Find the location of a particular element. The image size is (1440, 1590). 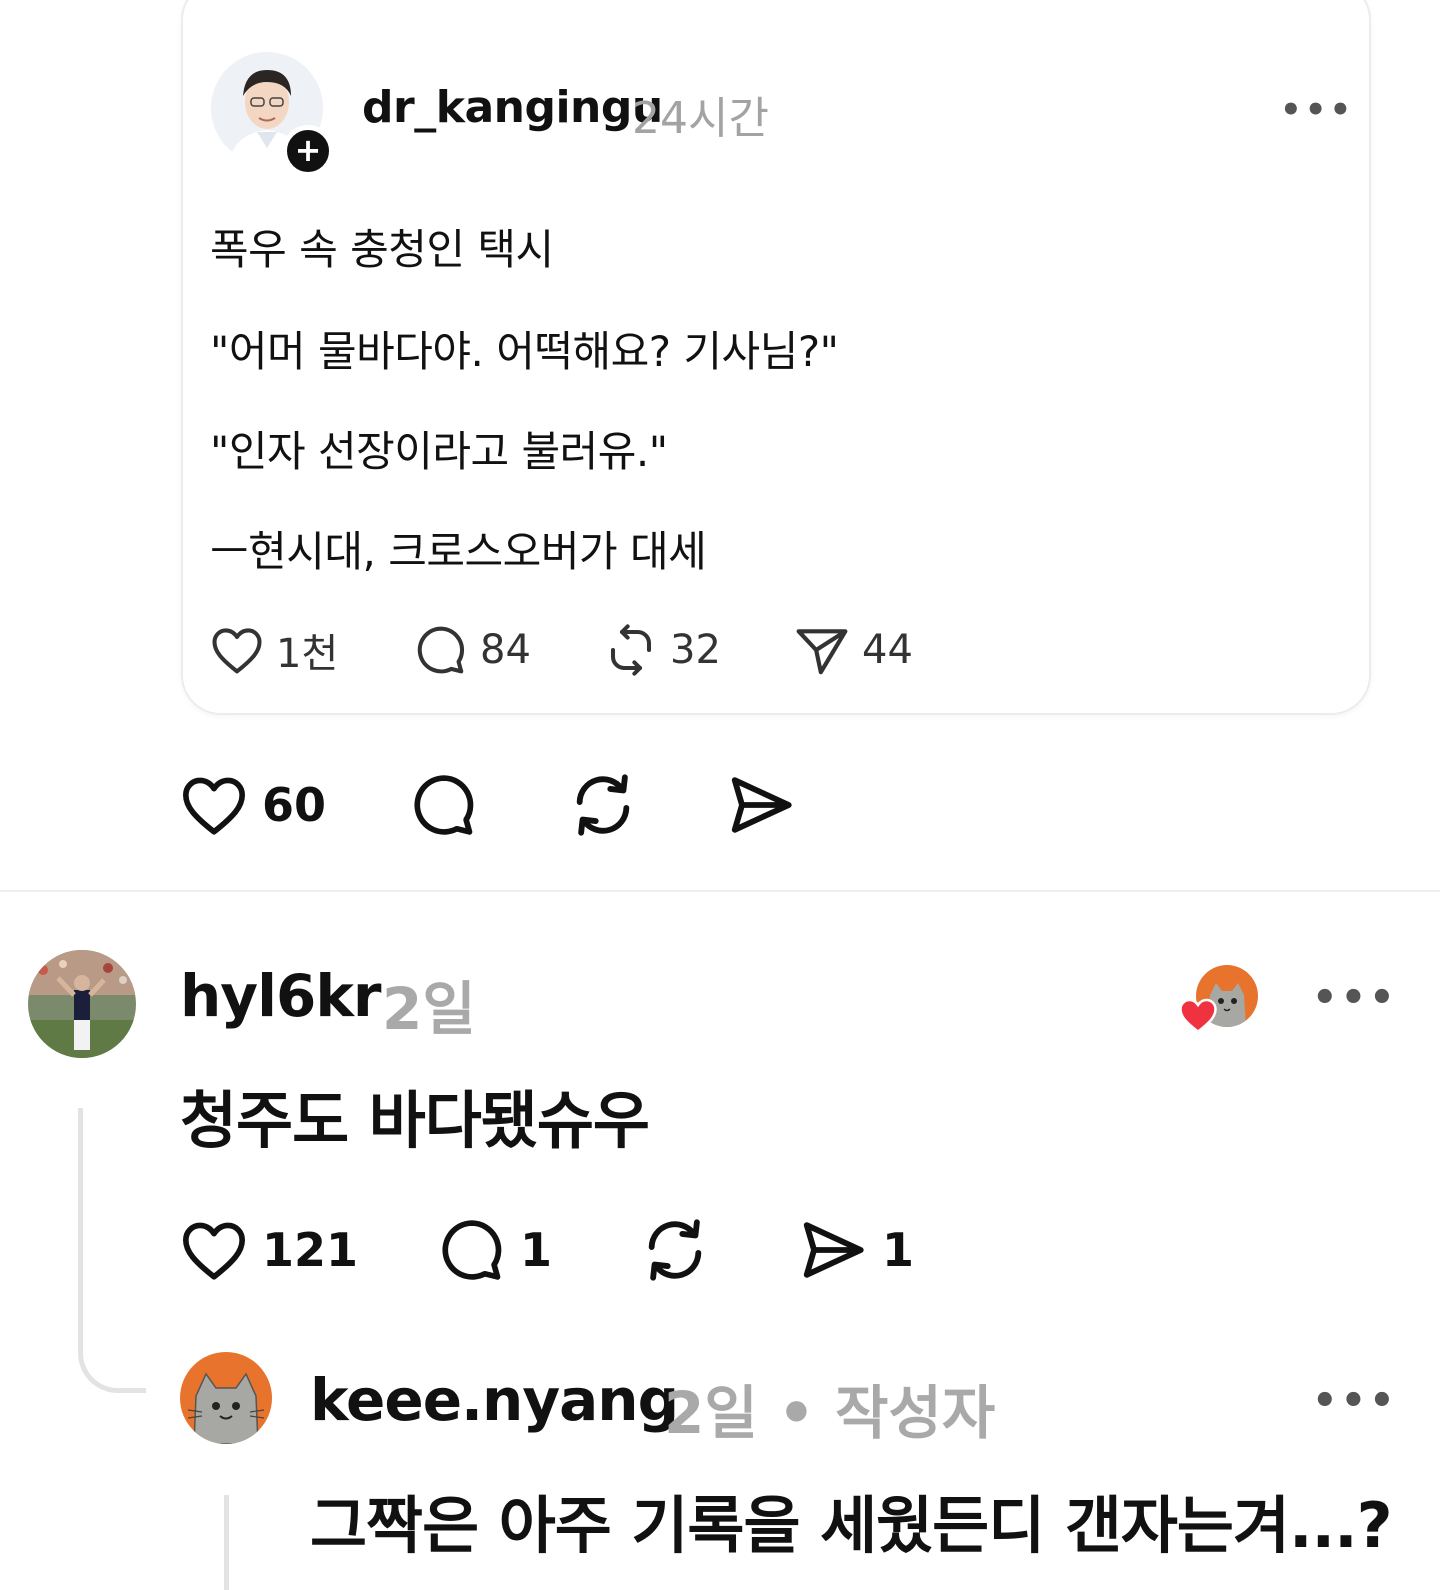

reply-share-button: 1 is located at coordinates (856, 1250).